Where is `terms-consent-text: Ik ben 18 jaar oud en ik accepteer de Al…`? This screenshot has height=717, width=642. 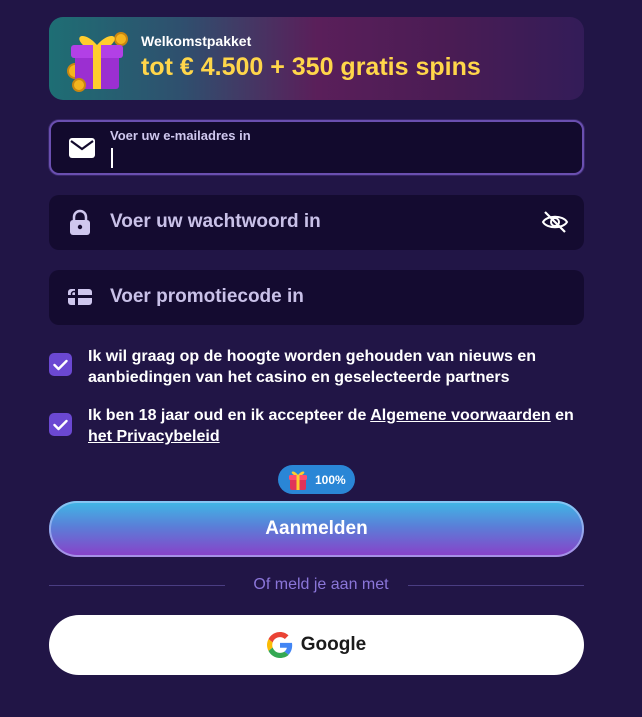 terms-consent-text: Ik ben 18 jaar oud en ik accepteer de Al… is located at coordinates (336, 426).